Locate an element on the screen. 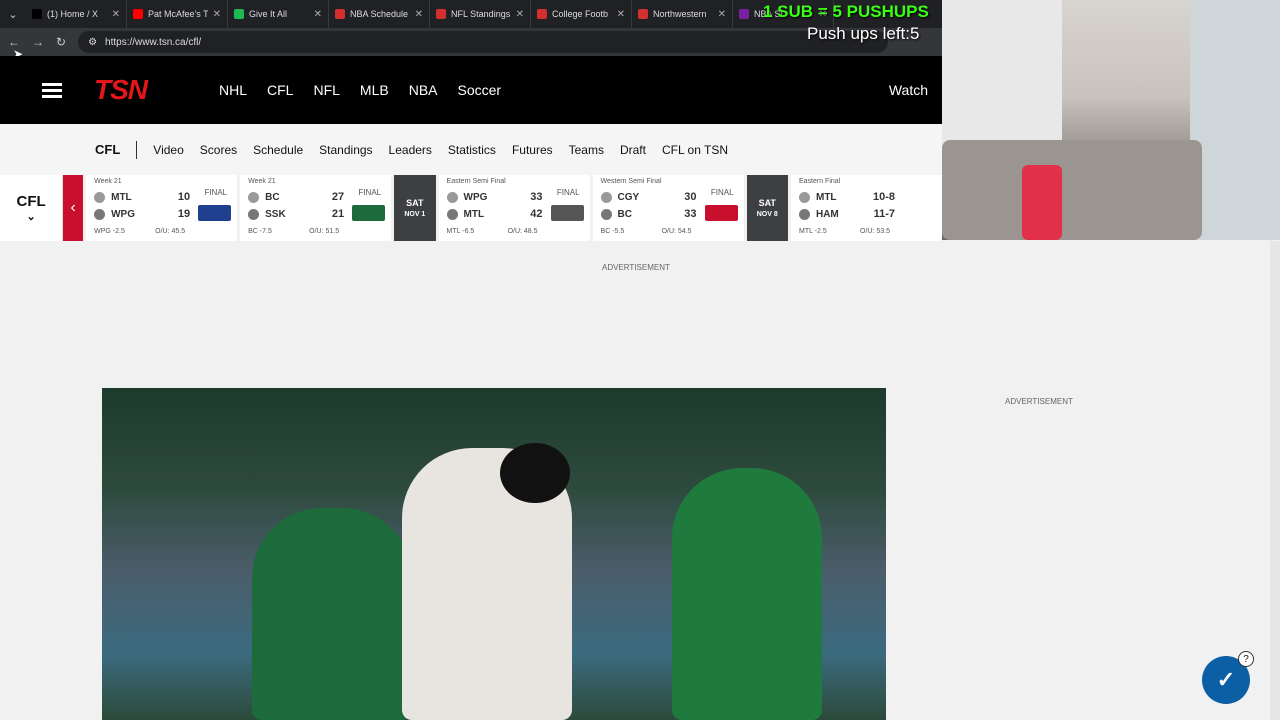 This screenshot has height=720, width=1280. team-score: 11-7 is located at coordinates (884, 214).